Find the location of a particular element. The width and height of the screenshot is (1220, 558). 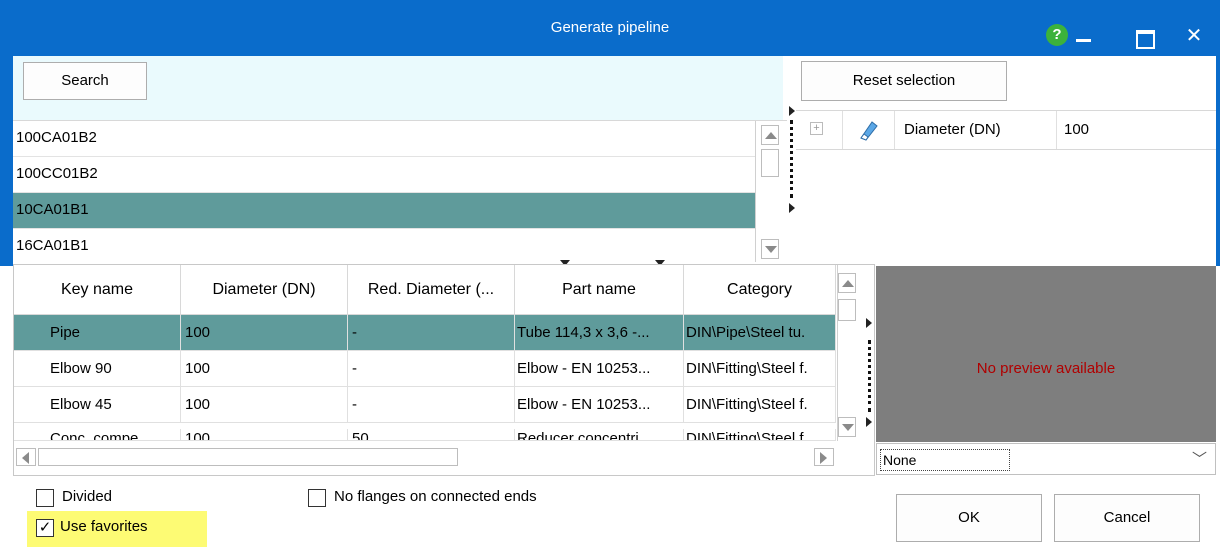

column-header-key-name: Key name is located at coordinates (97, 290).